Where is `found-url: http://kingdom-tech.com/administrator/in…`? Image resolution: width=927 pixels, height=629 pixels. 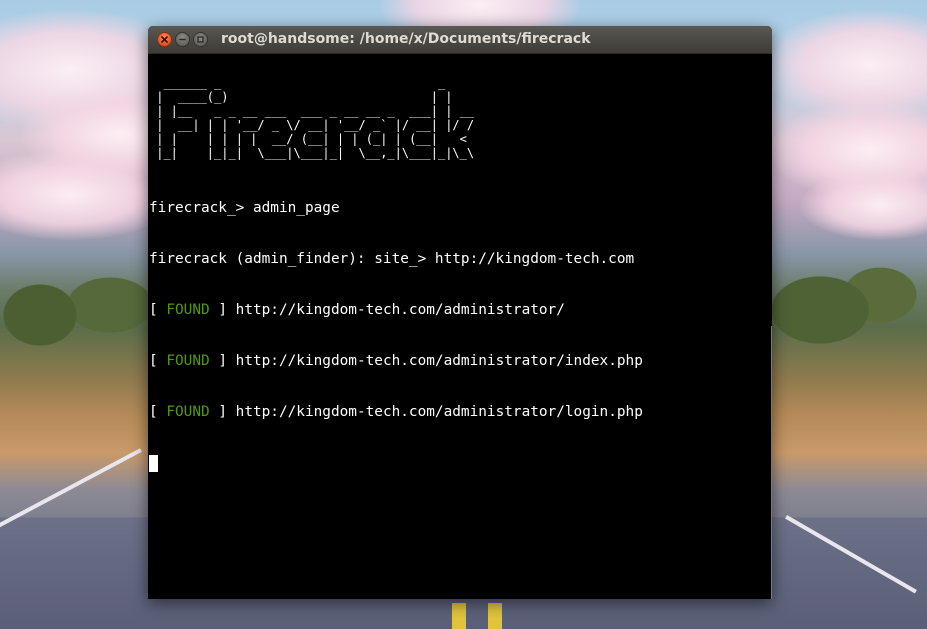 found-url: http://kingdom-tech.com/administrator/in… is located at coordinates (439, 361).